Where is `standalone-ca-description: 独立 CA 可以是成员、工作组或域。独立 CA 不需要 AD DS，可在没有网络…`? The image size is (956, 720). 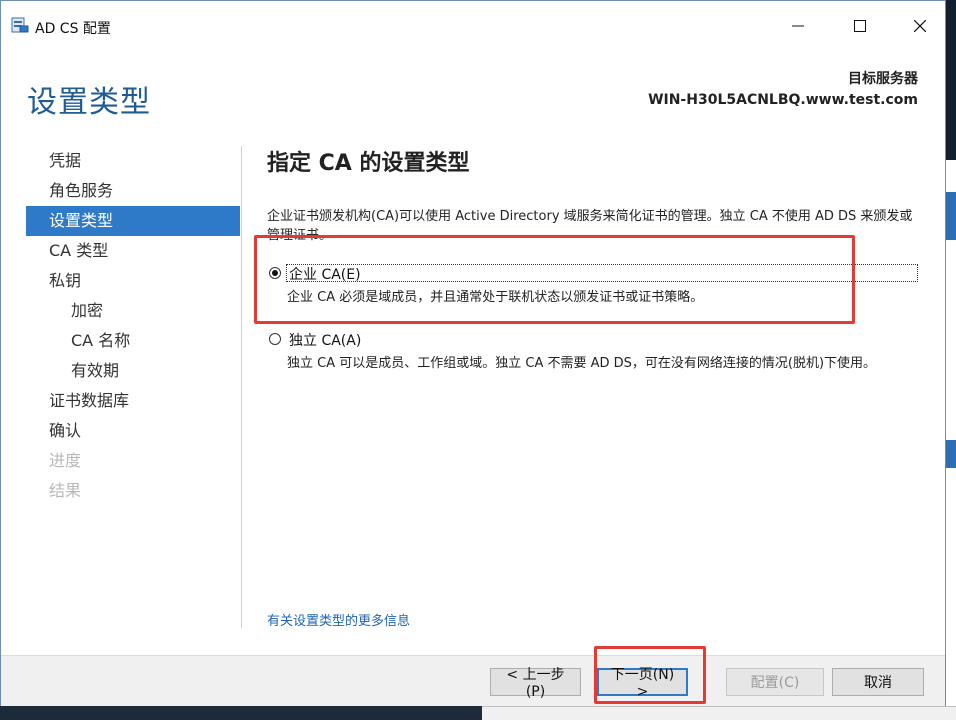
standalone-ca-description: 独立 CA 可以是成员、工作组或域。独立 CA 不需要 AD DS，可在没有网络… is located at coordinates (582, 363).